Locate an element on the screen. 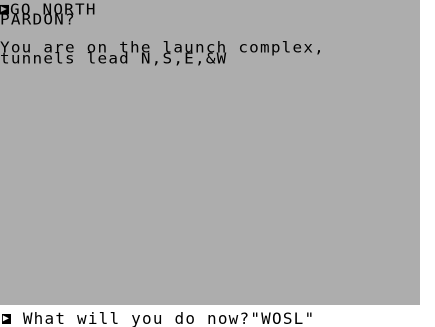 The image size is (435, 327). room-description-line-2: tunnels lead N,S,E,&W is located at coordinates (114, 58).